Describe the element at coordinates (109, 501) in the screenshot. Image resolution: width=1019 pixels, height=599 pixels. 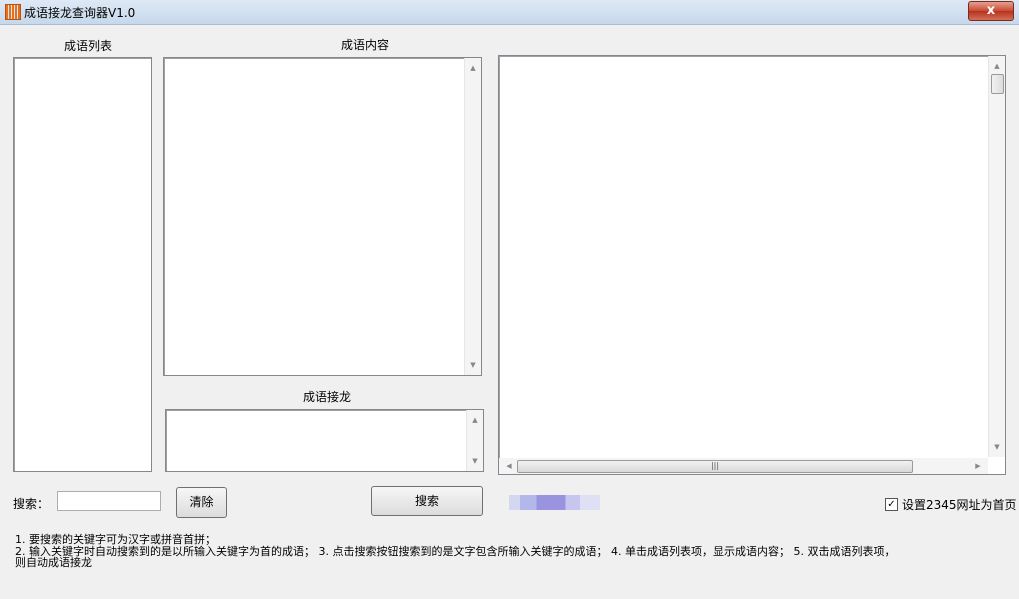
I see `search-input` at that location.